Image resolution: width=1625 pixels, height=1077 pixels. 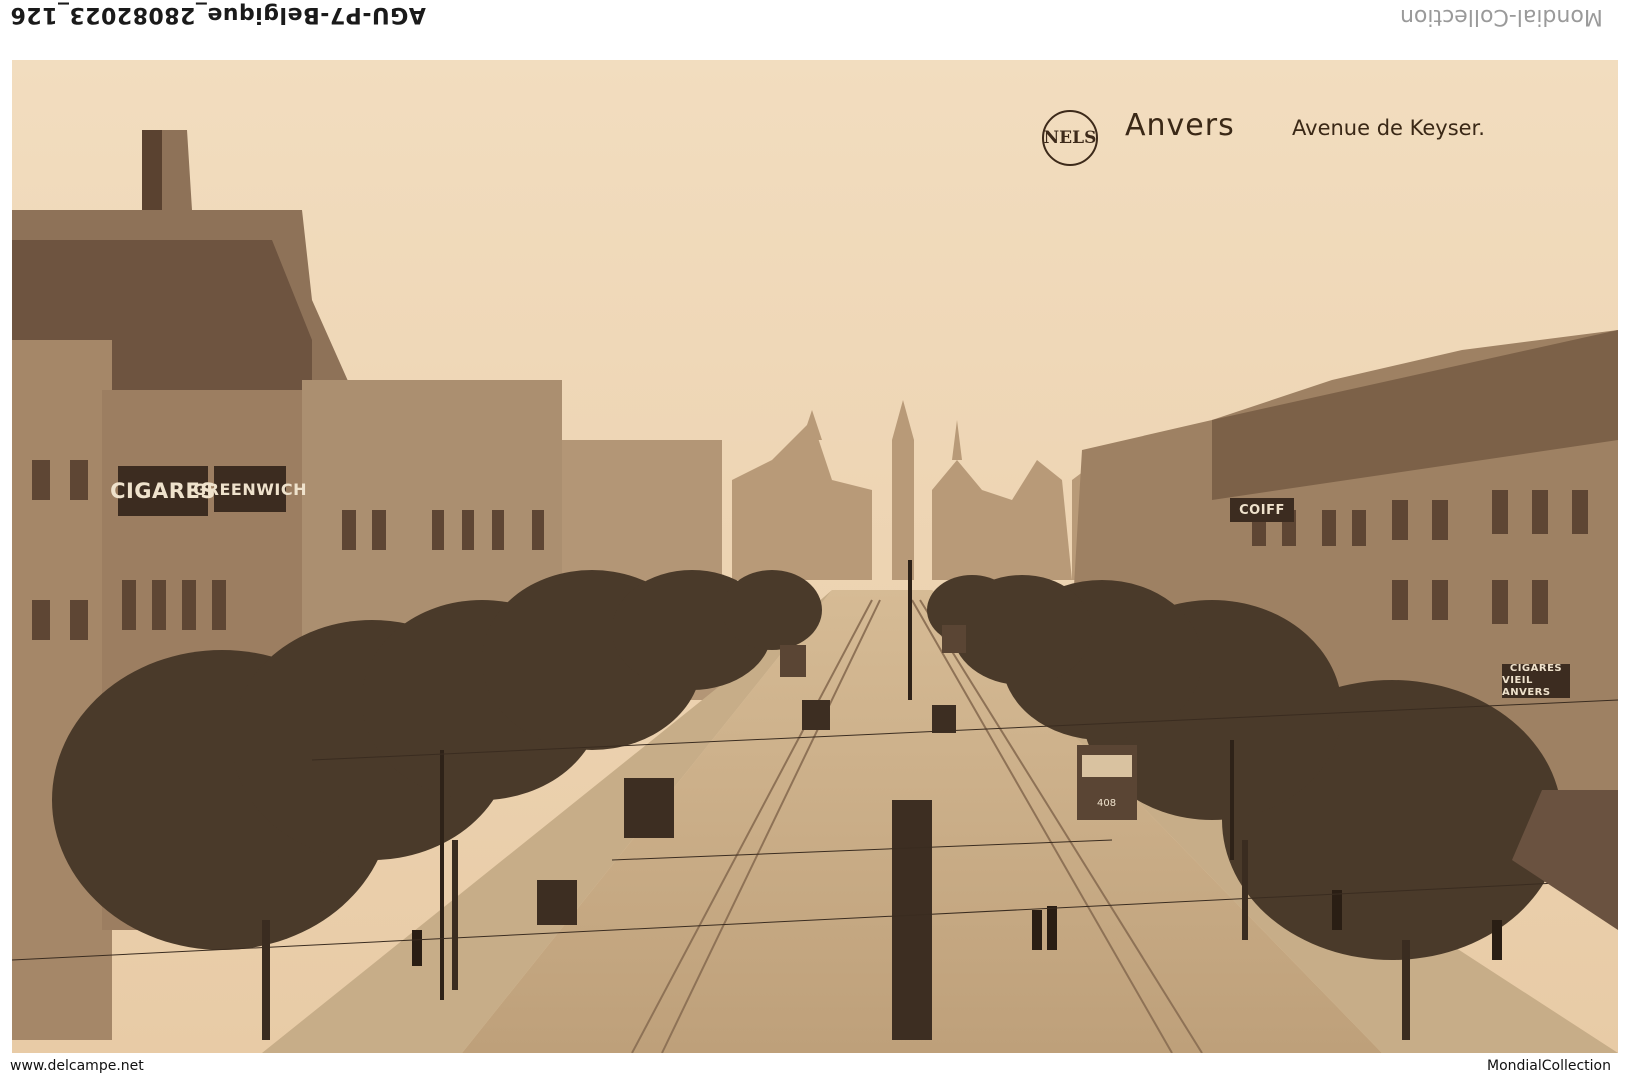 I want to click on caption-street: Avenue de Keyser., so click(x=1388, y=128).